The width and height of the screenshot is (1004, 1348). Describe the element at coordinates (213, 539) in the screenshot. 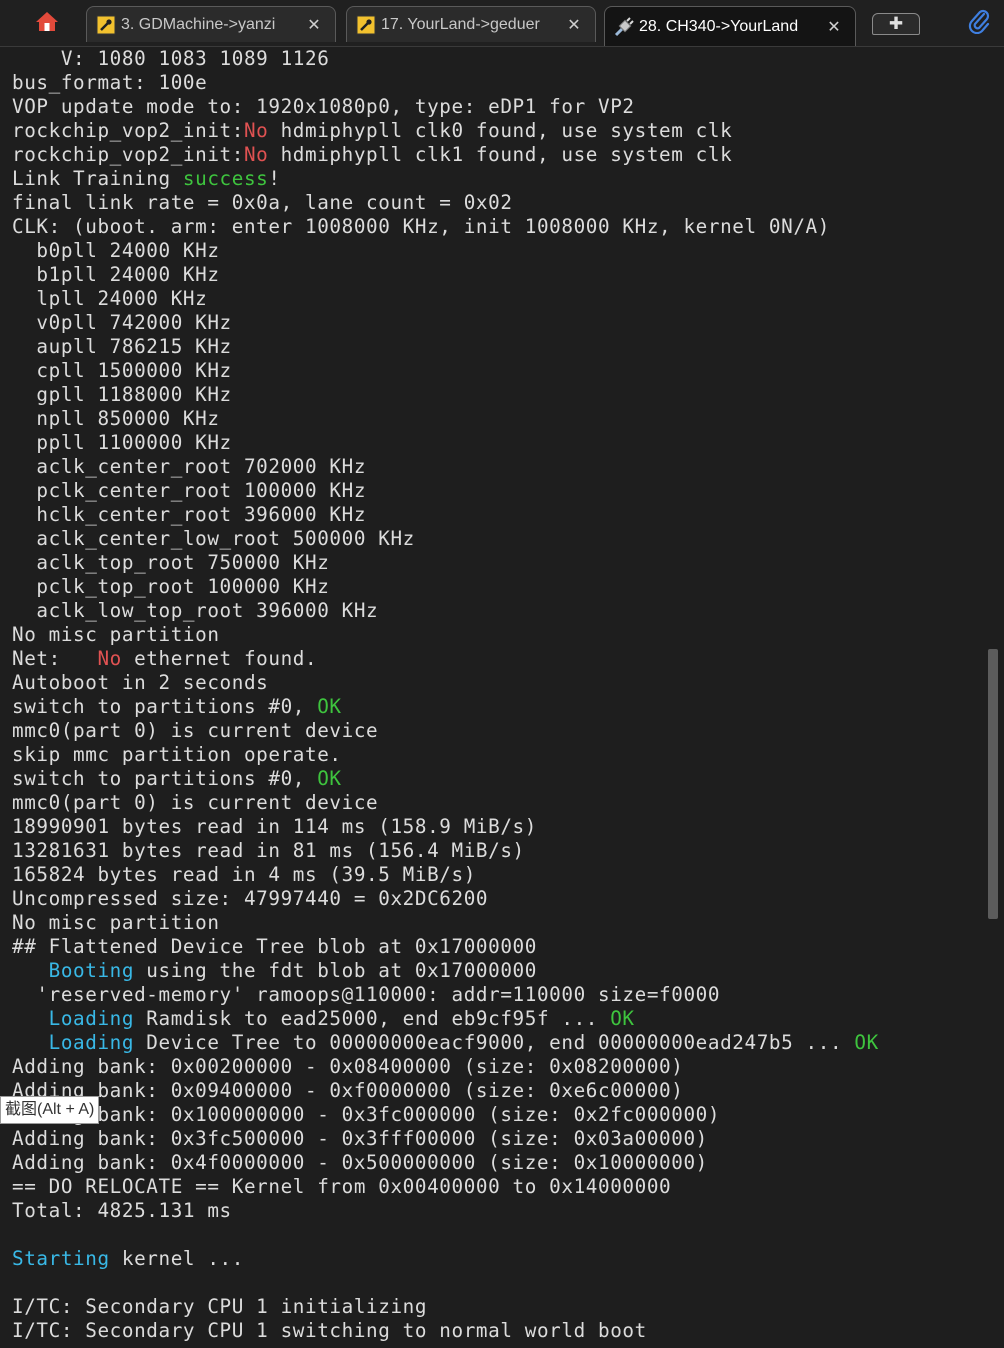

I see `terminal-line: aclk_center_low_root 500000 KHz` at that location.